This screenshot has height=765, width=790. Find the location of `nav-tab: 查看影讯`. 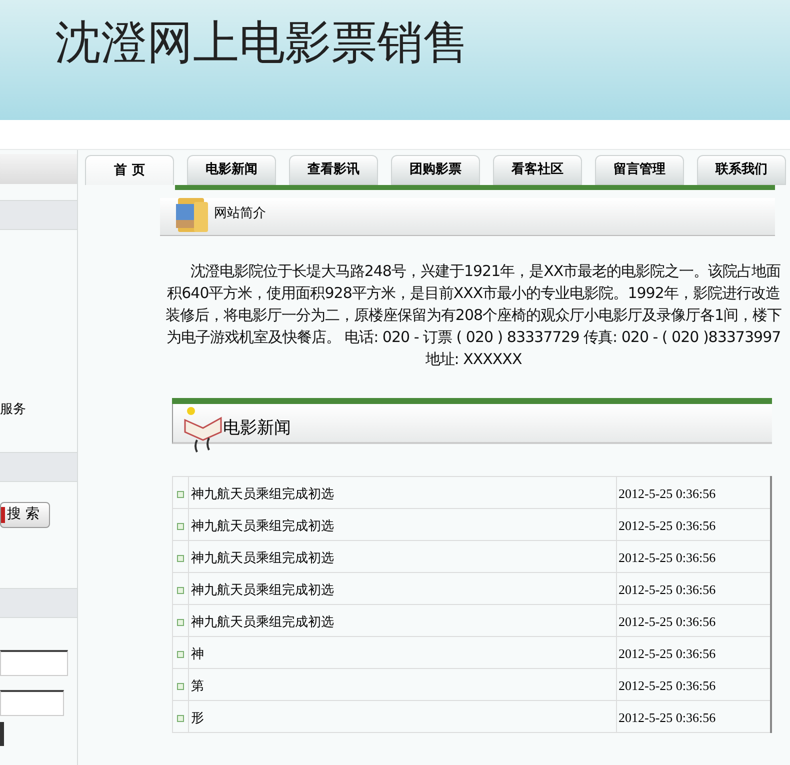

nav-tab: 查看影讯 is located at coordinates (333, 170).